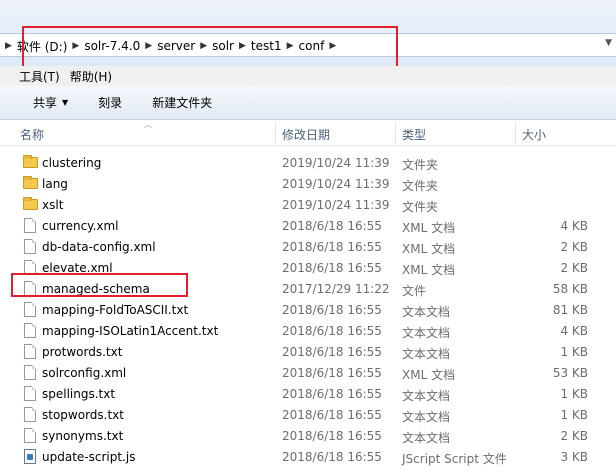 The image size is (616, 476). Describe the element at coordinates (72, 163) in the screenshot. I see `file-name: clustering` at that location.